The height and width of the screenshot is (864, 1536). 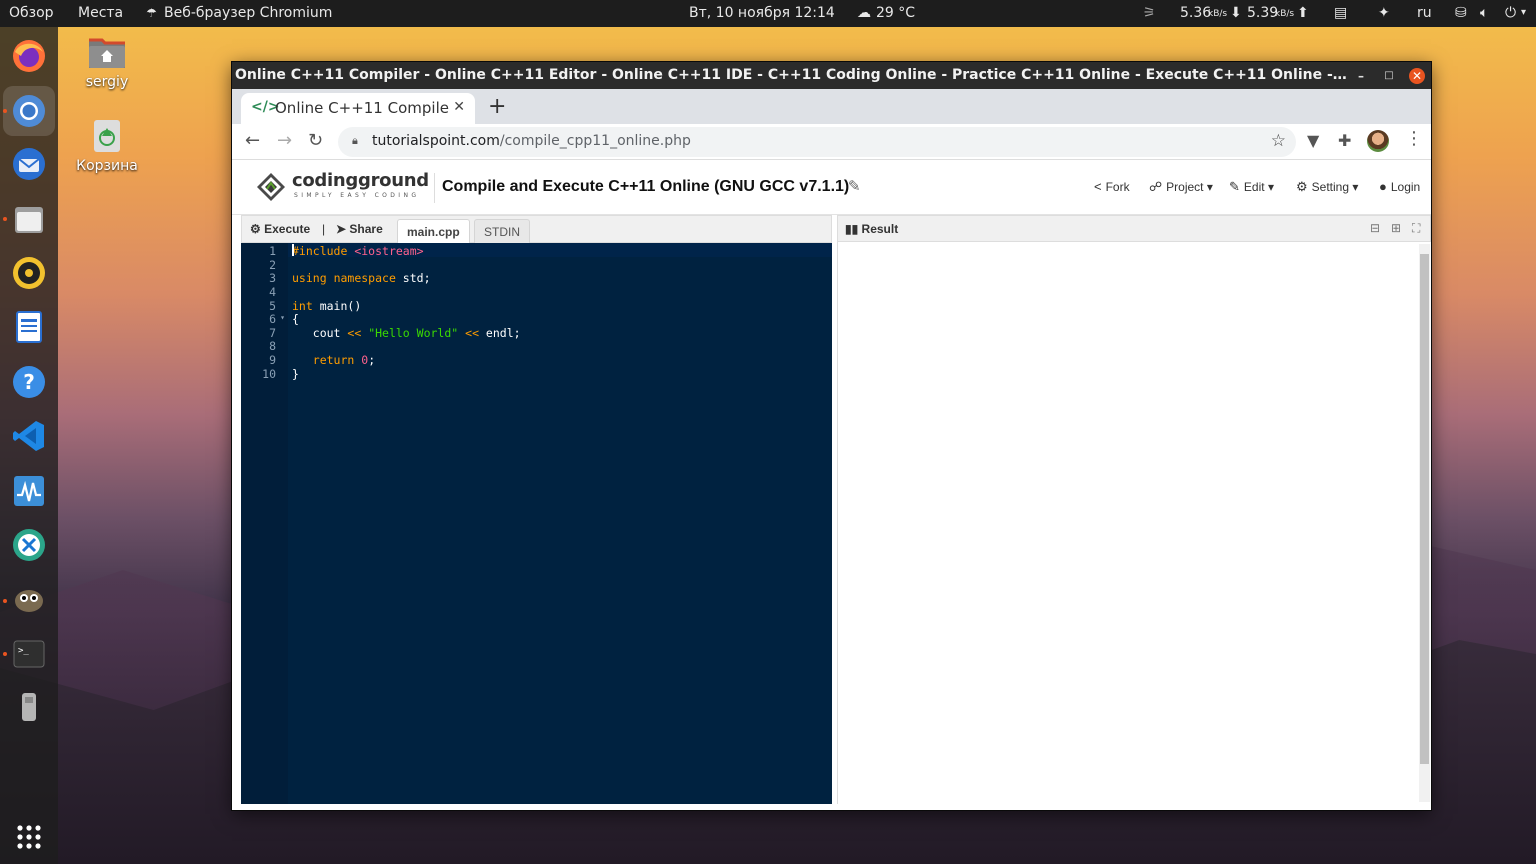 What do you see at coordinates (1302, 186) in the screenshot?
I see `gear-icon: ⚙` at bounding box center [1302, 186].